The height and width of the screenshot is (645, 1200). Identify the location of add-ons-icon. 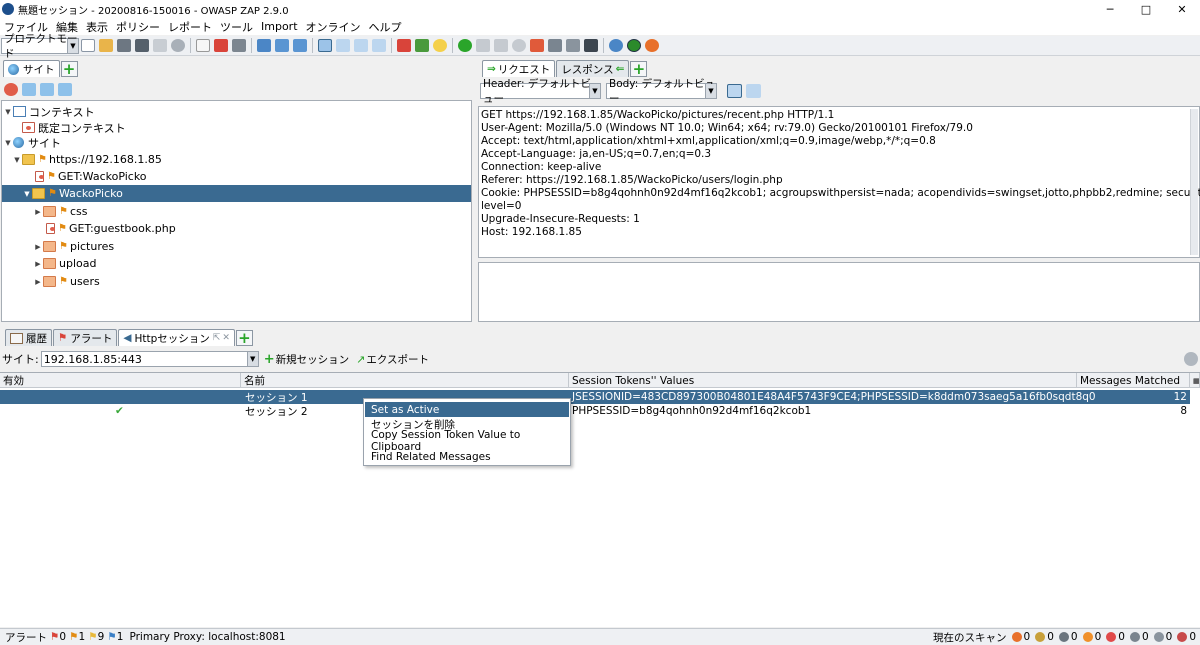
(422, 45).